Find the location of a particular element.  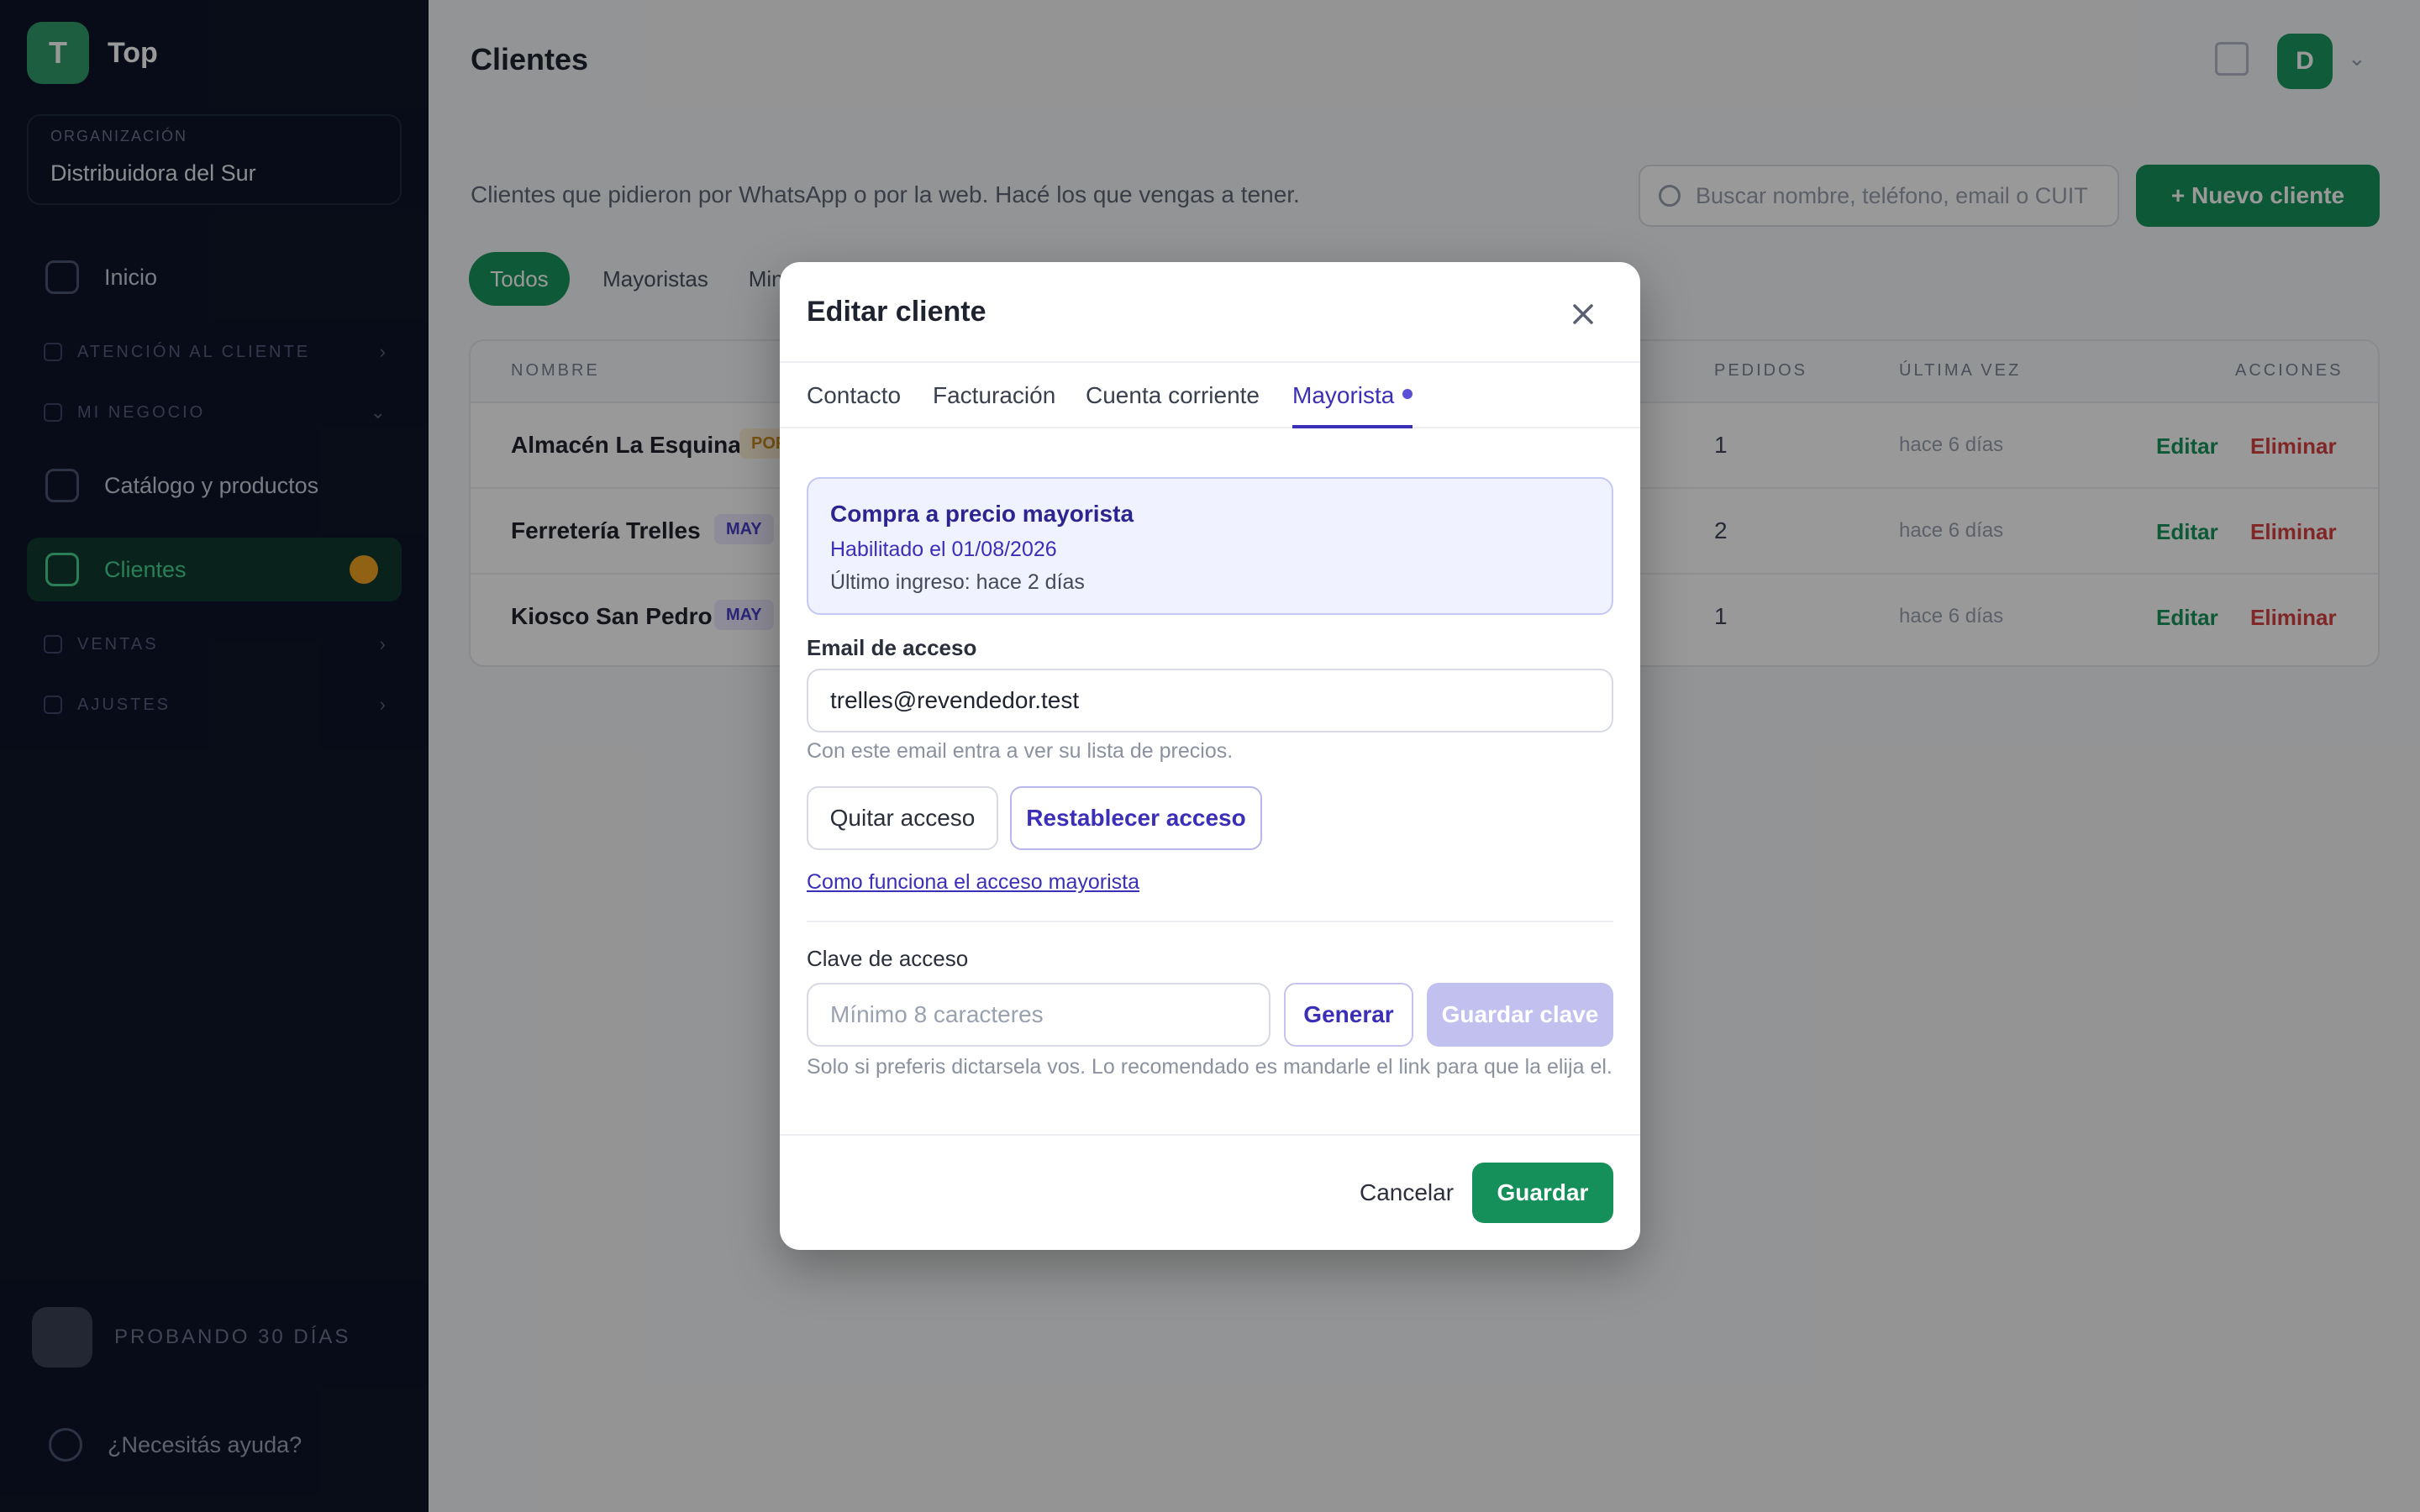

wholesale-enabled-date: Habilitado el 01/08/2026 is located at coordinates (943, 549).